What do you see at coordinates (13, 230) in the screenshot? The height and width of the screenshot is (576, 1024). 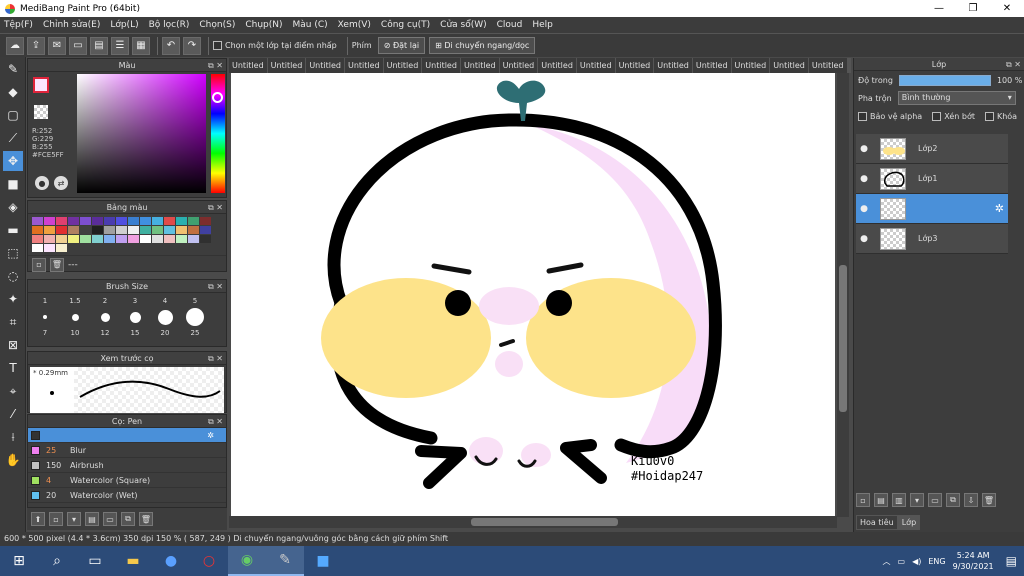 I see `gradient-tool-icon: ▬` at bounding box center [13, 230].